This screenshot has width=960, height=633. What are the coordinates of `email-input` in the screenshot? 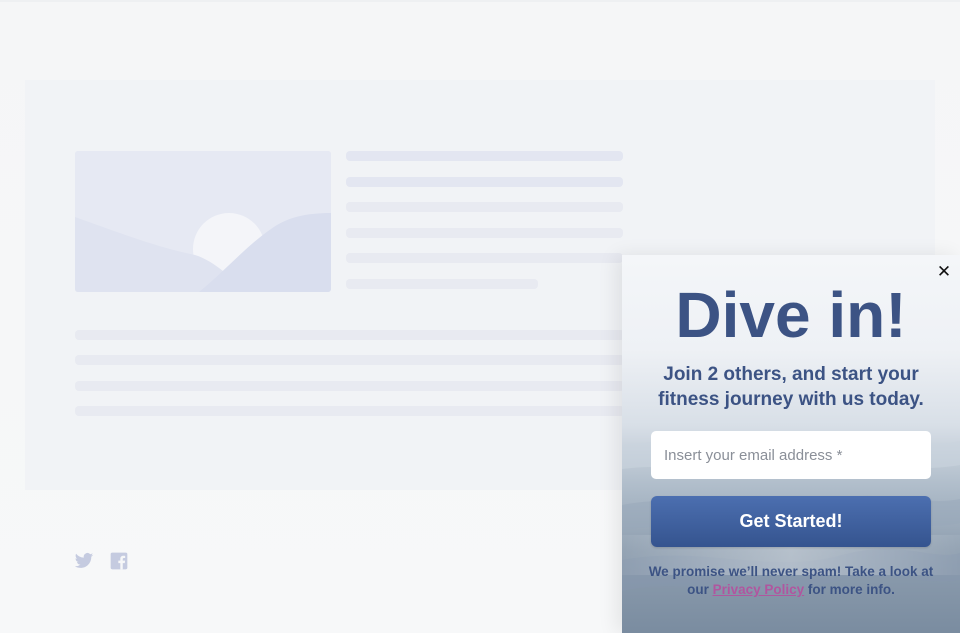 It's located at (791, 455).